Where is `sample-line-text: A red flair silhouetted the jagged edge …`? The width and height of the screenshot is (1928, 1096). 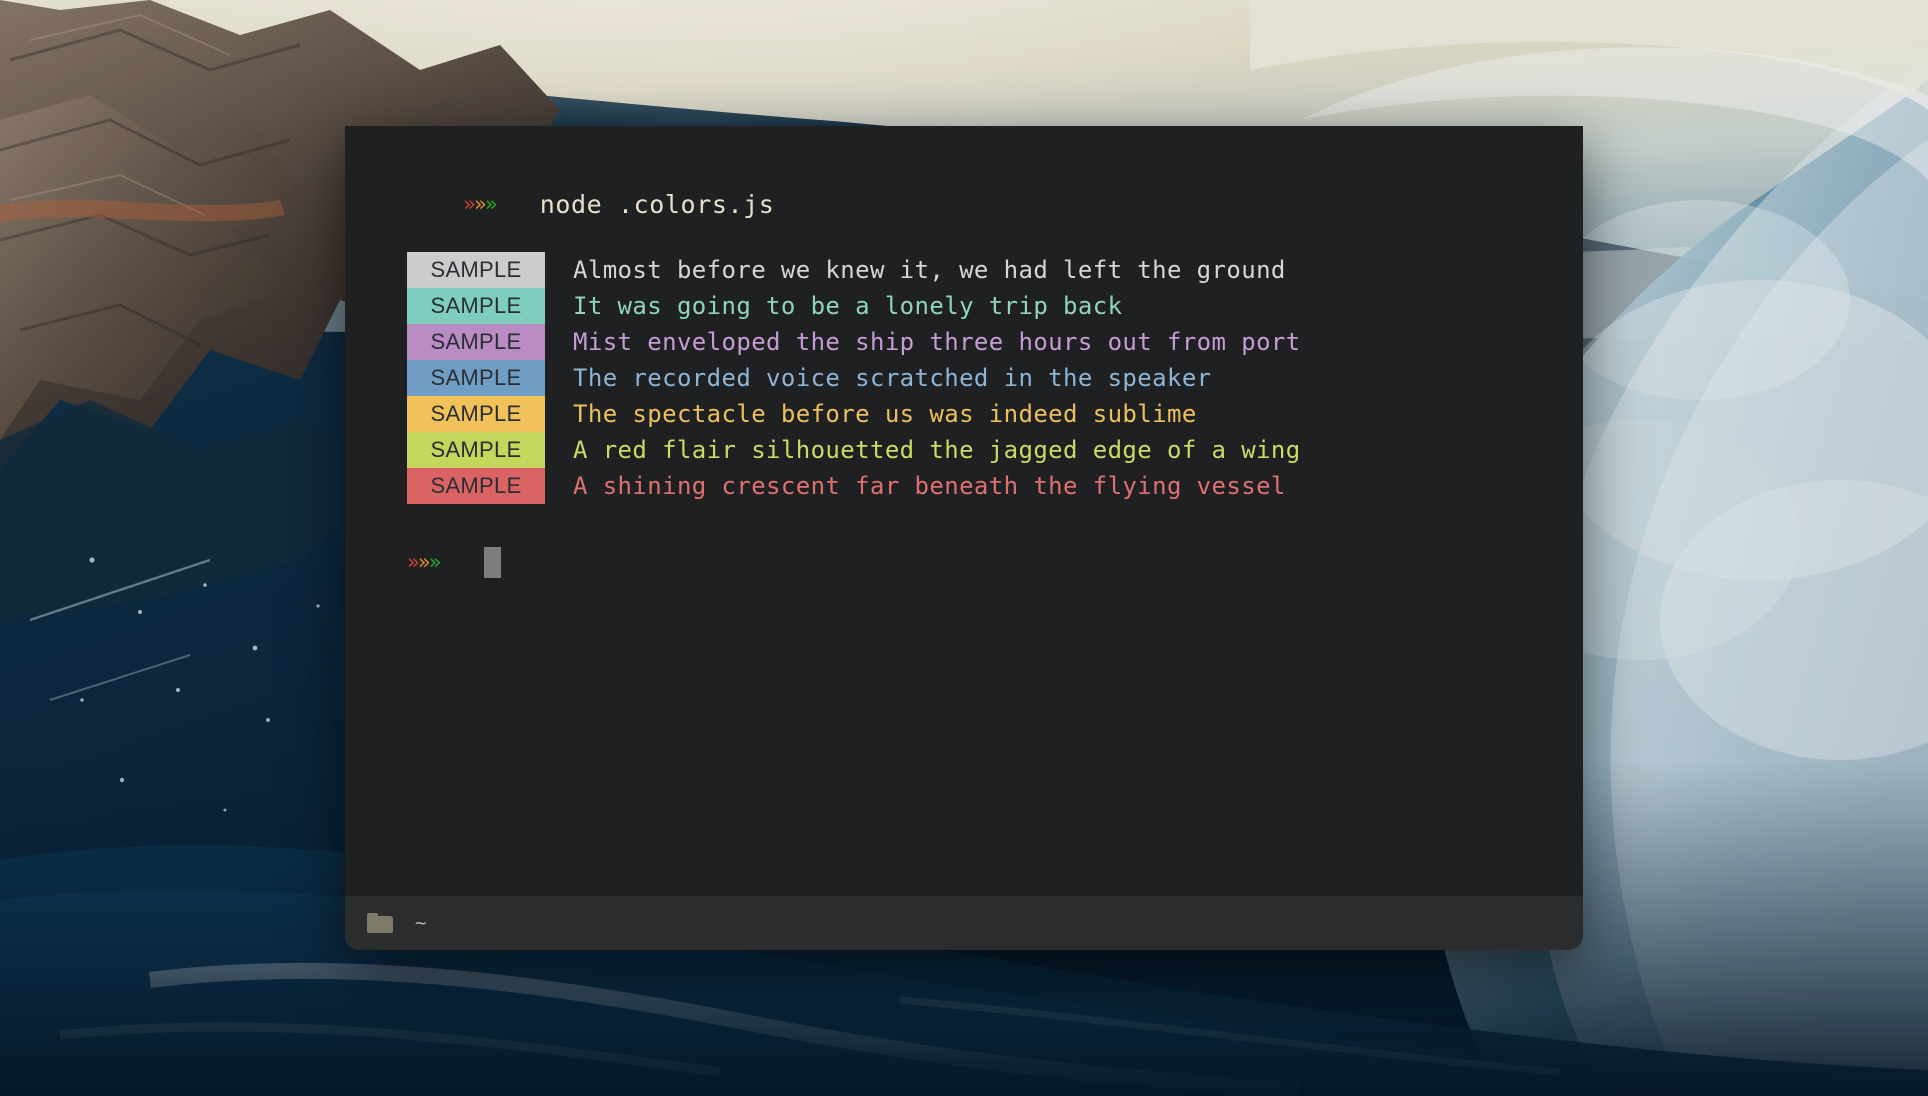 sample-line-text: A red flair silhouetted the jagged edge … is located at coordinates (937, 450).